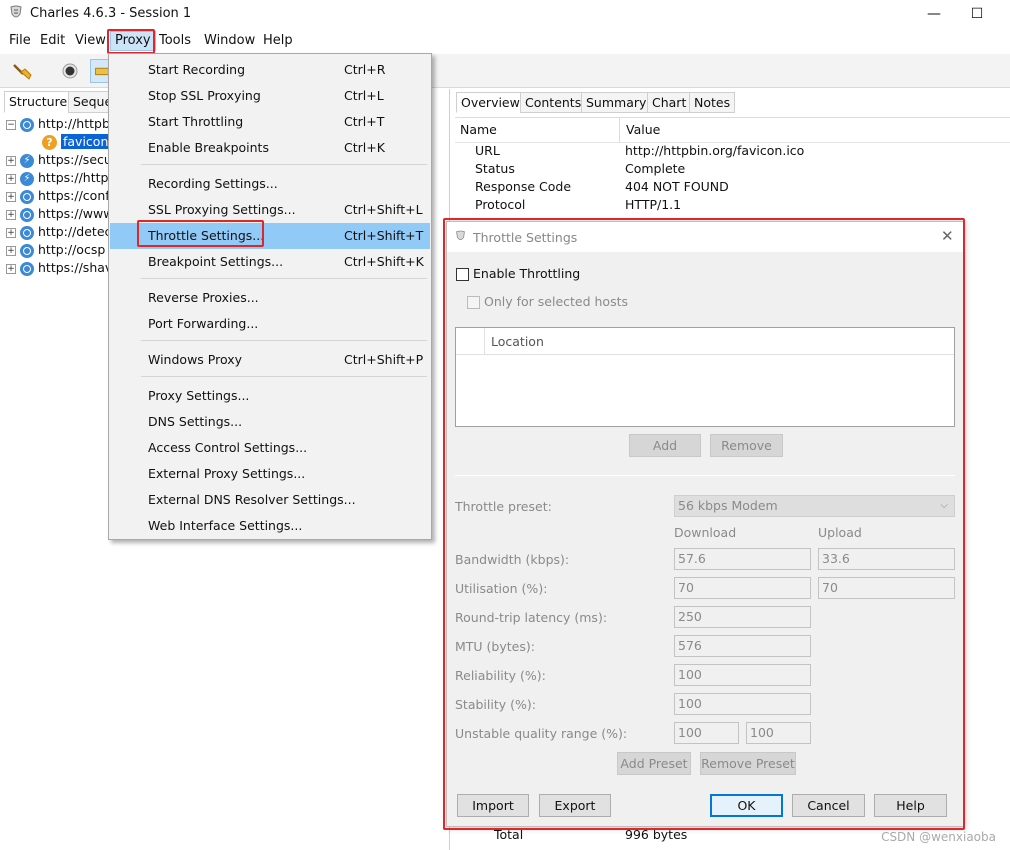  Describe the element at coordinates (59, 268) in the screenshot. I see `tree-node: + https://shav` at that location.